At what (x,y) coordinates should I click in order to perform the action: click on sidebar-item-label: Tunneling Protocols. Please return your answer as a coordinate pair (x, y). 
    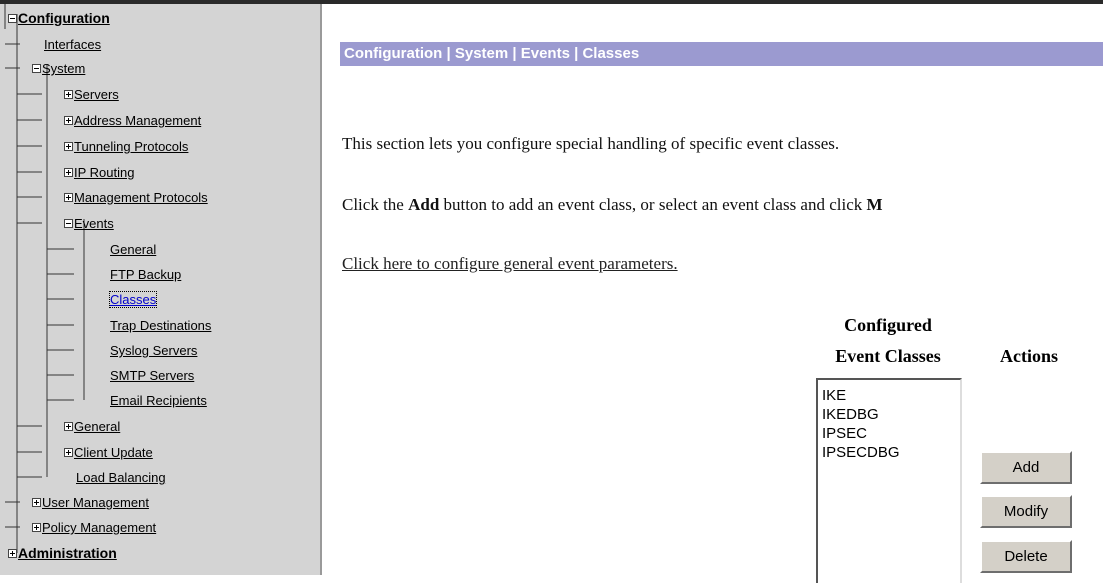
    Looking at the image, I should click on (131, 146).